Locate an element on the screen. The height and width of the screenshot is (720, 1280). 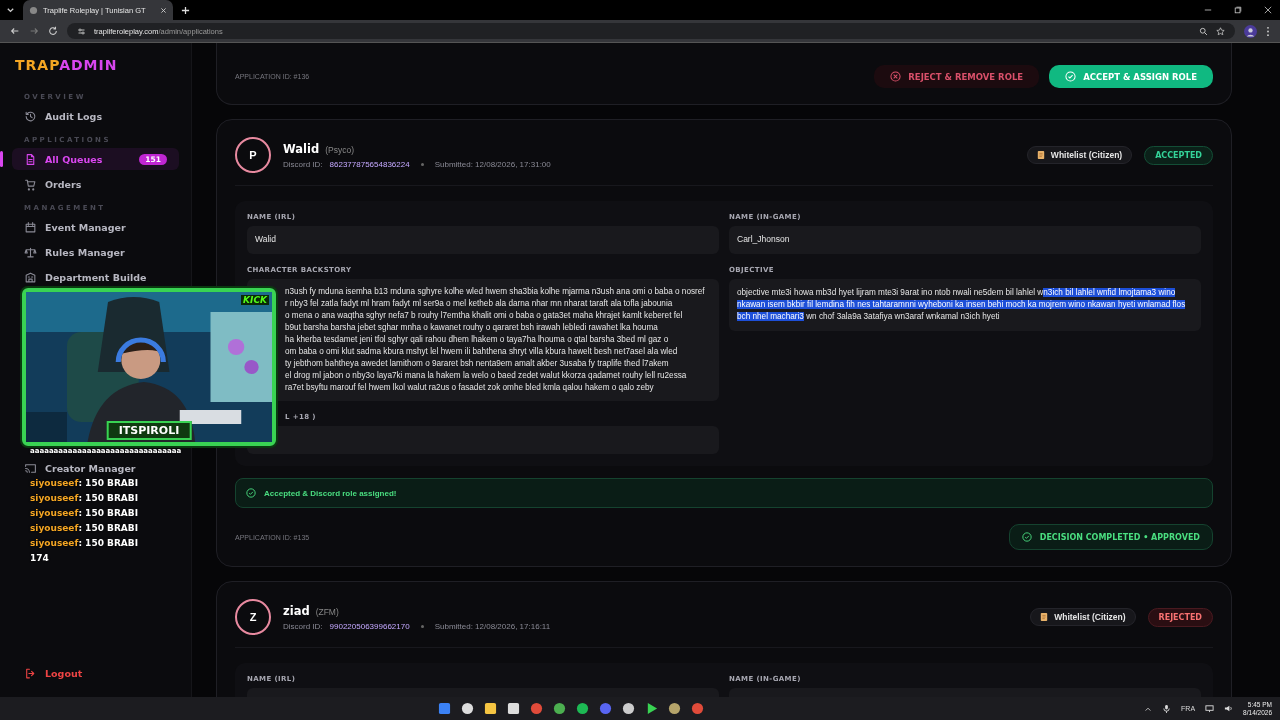
building-icon is located at coordinates (30, 277).